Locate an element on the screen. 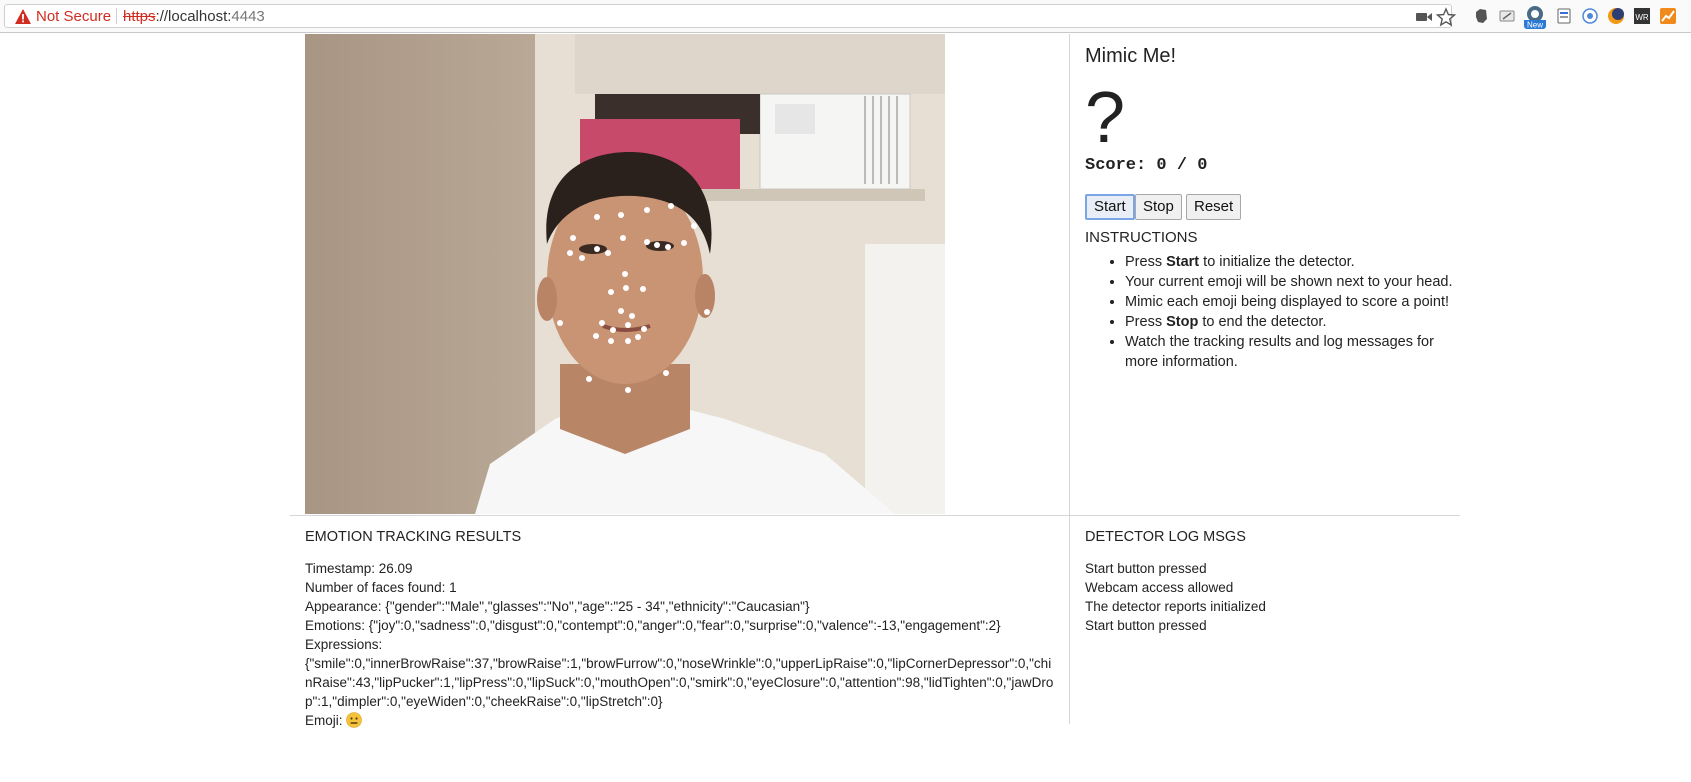 The image size is (1691, 782). wr-label: WR is located at coordinates (1642, 17).